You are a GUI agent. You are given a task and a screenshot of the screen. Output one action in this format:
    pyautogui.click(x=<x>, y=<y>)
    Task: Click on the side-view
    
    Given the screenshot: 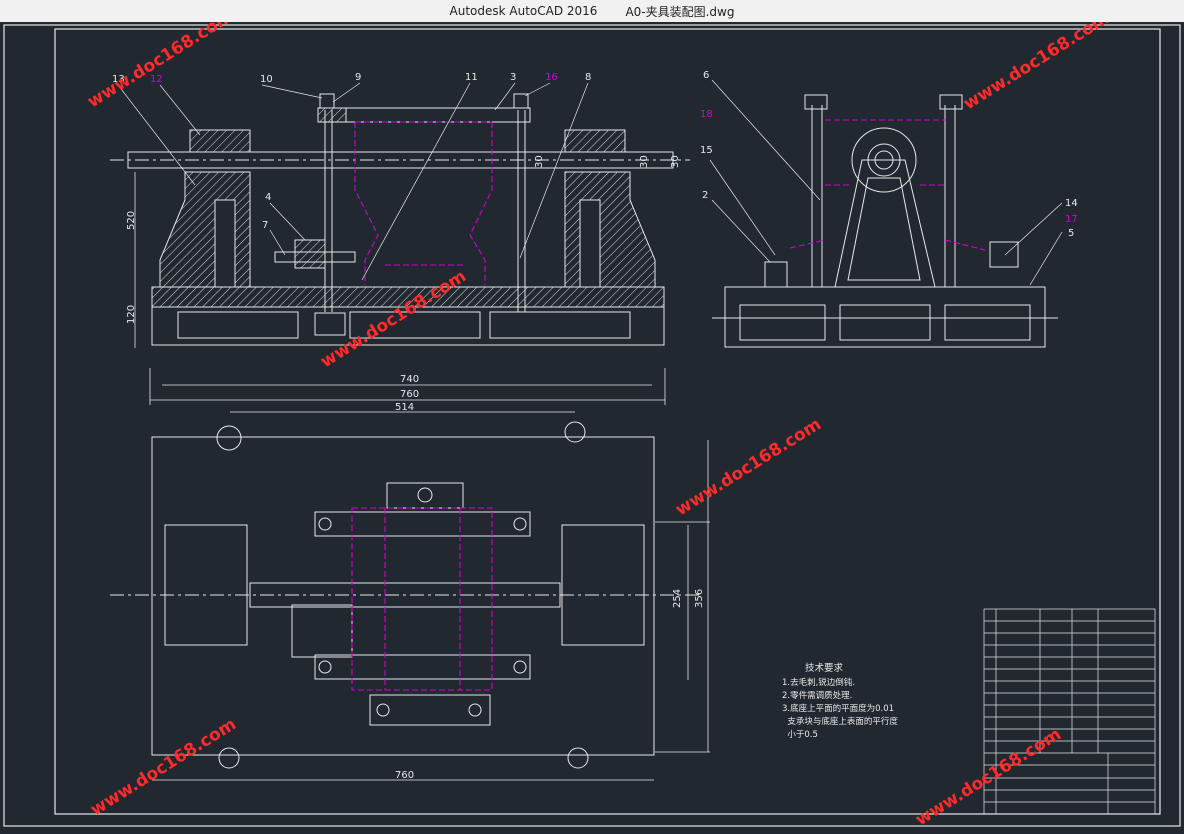 What is the action you would take?
    pyautogui.click(x=885, y=221)
    